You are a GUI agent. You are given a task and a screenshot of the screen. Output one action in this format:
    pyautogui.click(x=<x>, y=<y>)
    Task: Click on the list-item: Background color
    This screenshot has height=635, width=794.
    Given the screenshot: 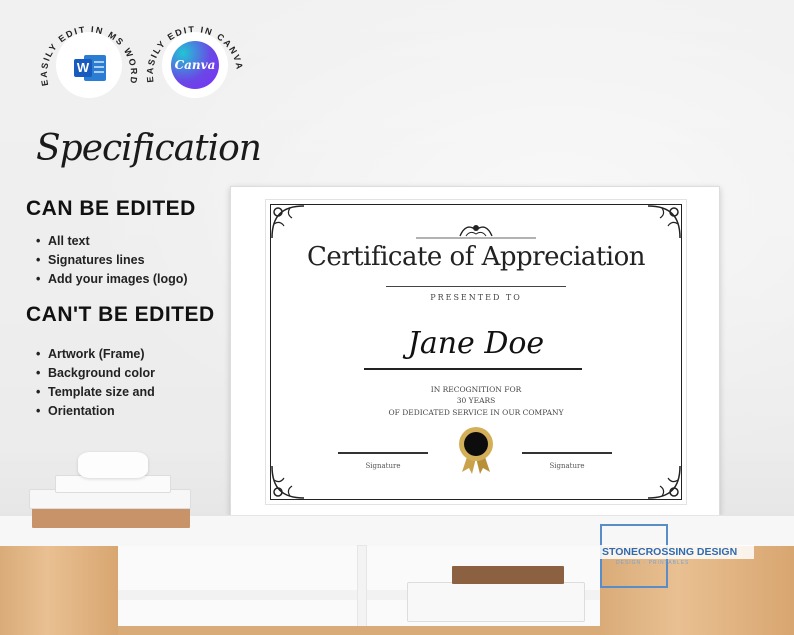 What is the action you would take?
    pyautogui.click(x=95, y=373)
    